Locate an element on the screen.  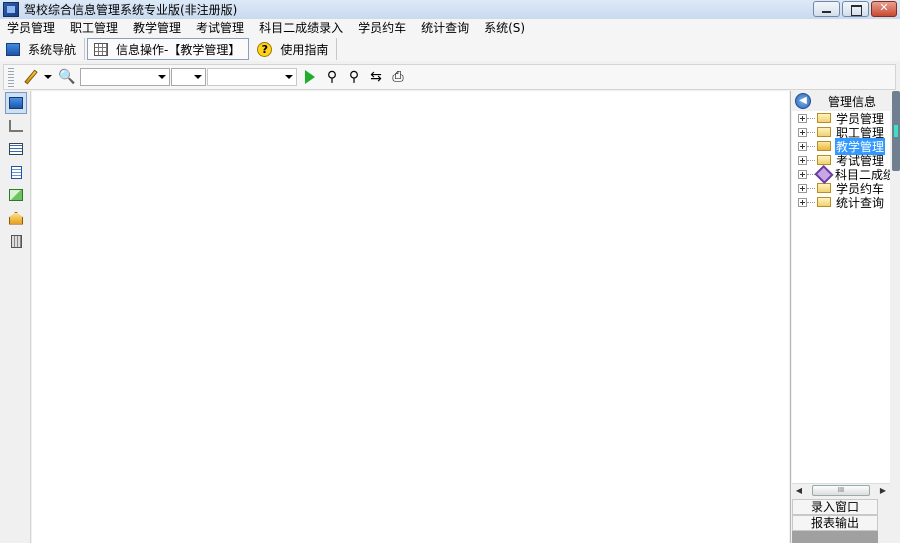
menu-teaching: 教学管理 is located at coordinates (157, 28).